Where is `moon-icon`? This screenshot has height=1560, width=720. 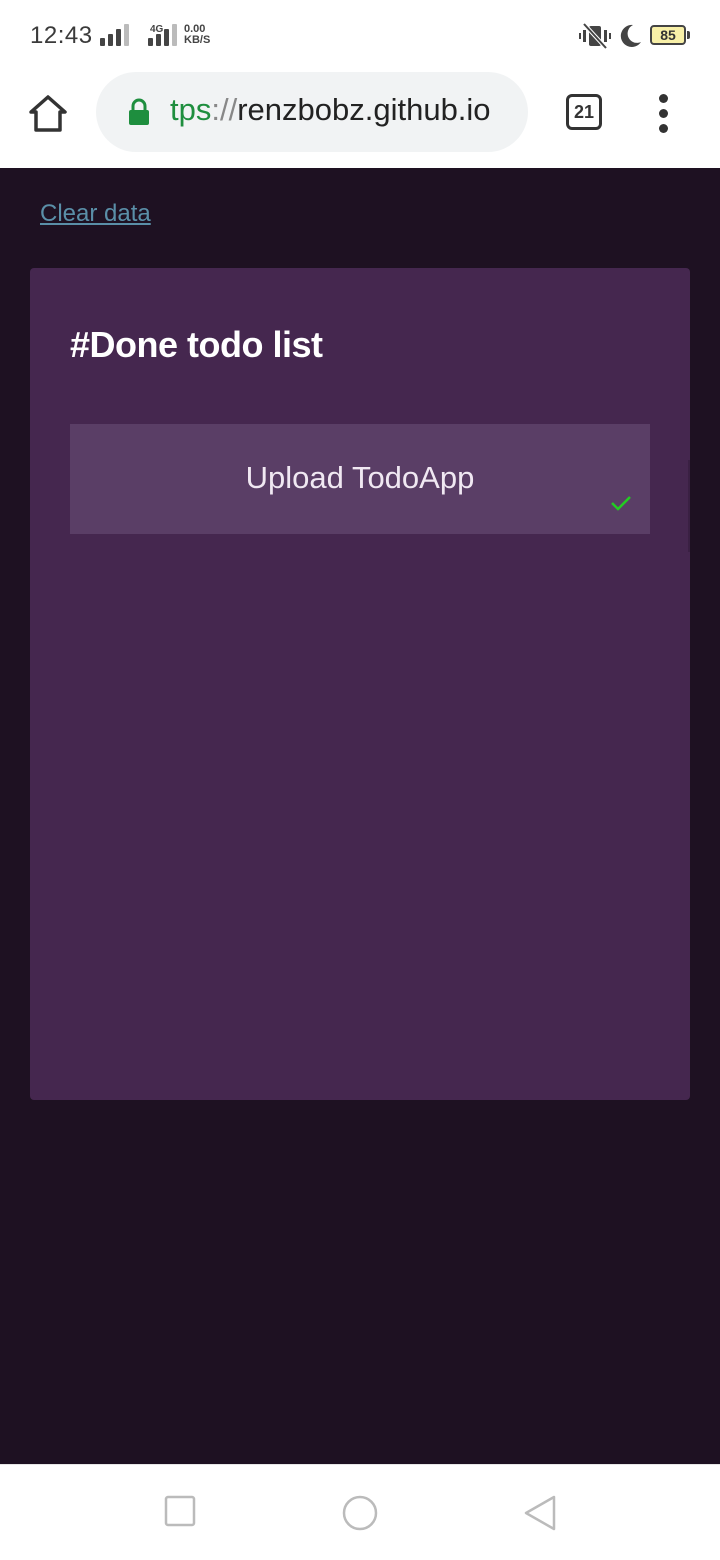 moon-icon is located at coordinates (630, 35).